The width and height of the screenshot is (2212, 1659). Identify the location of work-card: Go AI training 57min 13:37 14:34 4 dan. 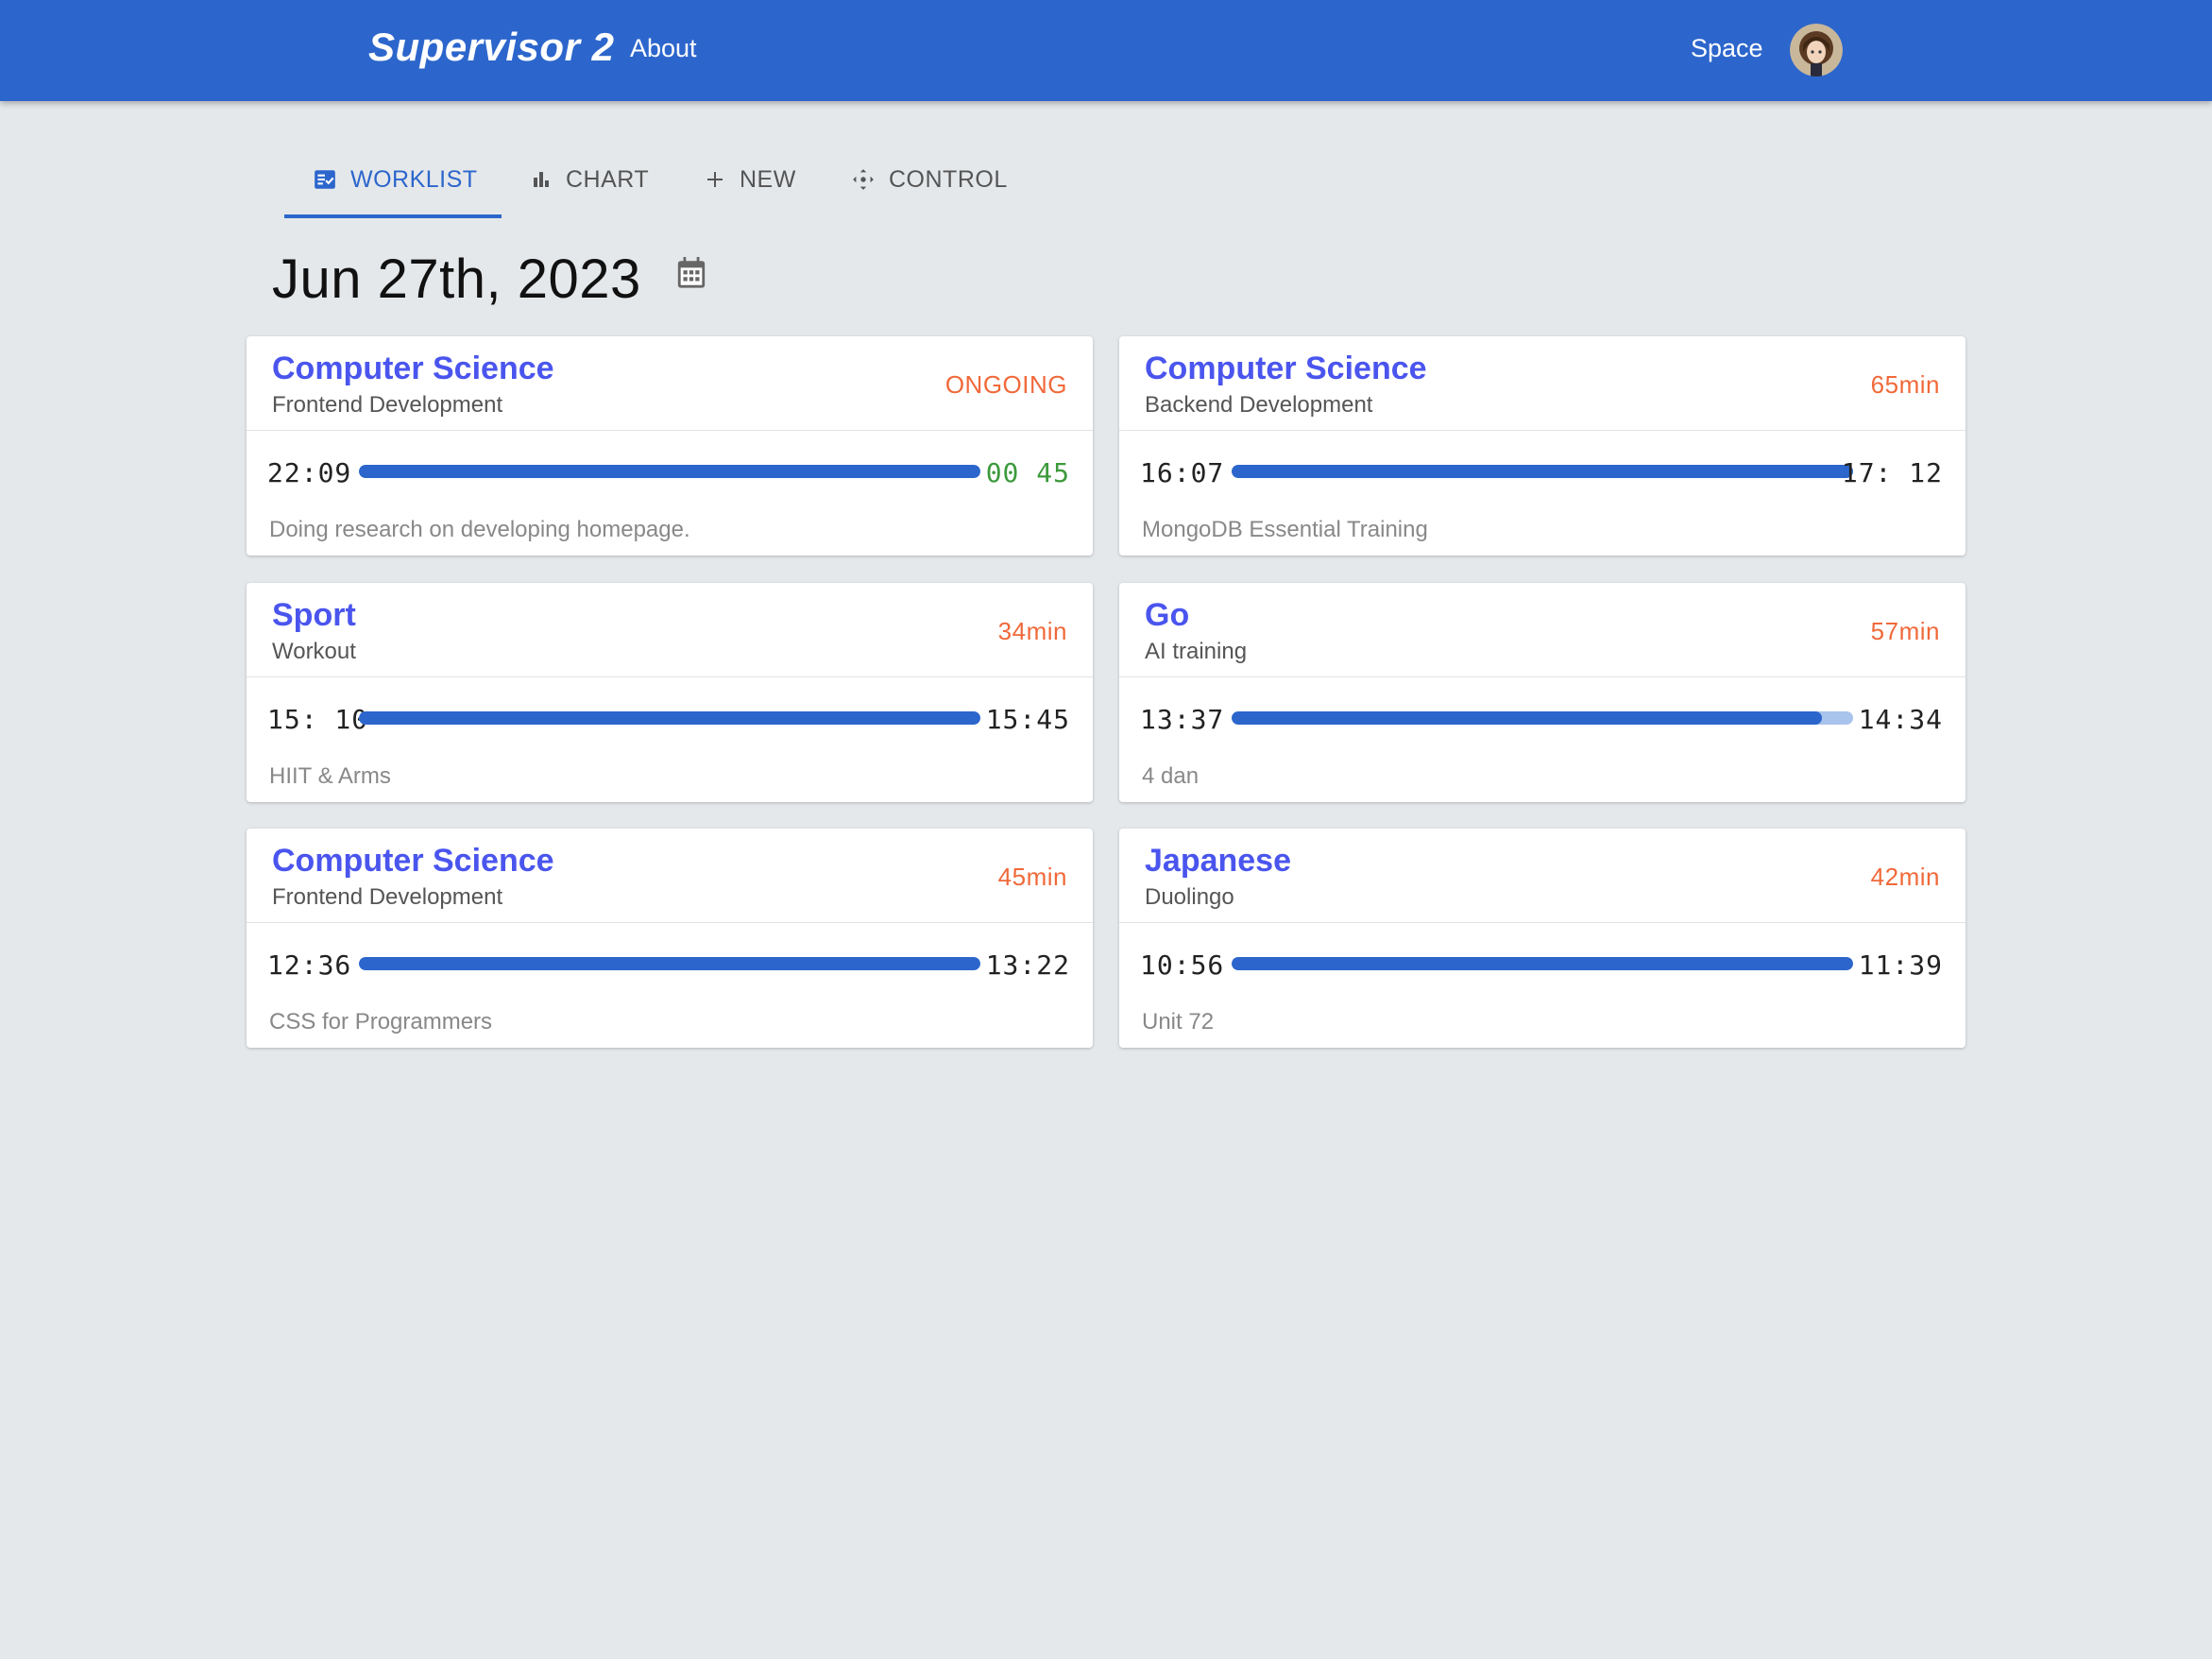
(1542, 693).